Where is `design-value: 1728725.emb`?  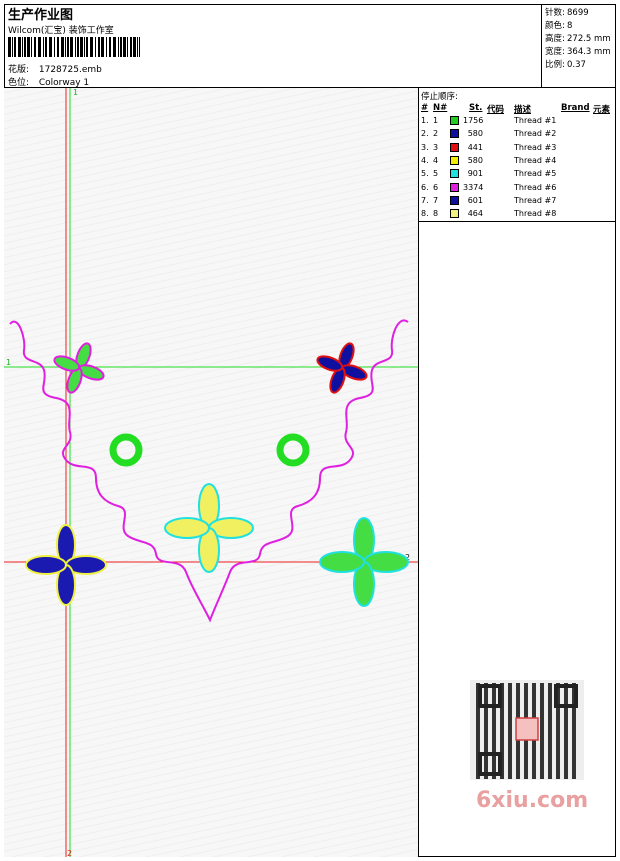 design-value: 1728725.emb is located at coordinates (70, 70).